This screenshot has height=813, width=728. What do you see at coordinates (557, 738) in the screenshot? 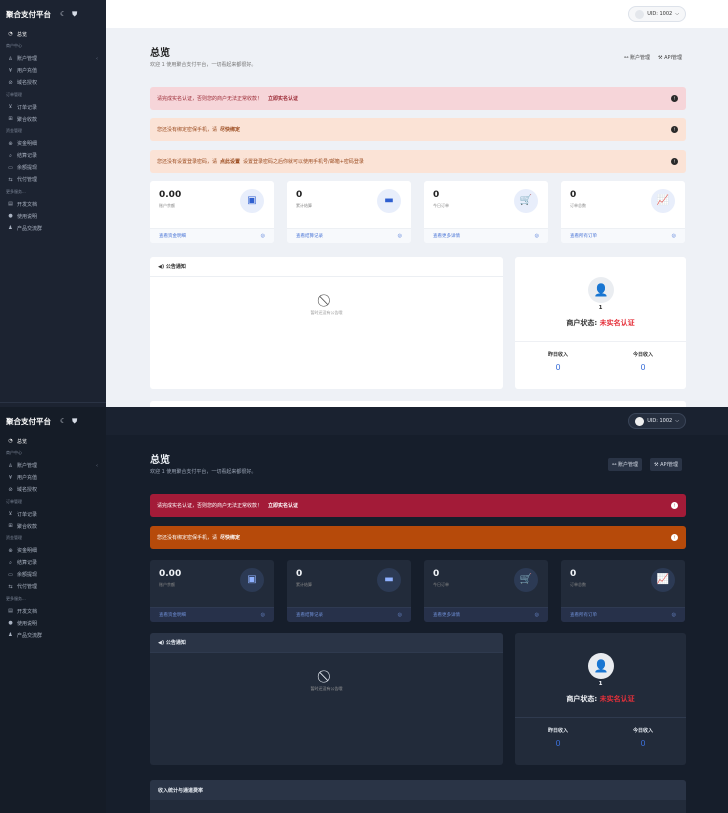
I see `yesterday-income: 昨日收入 0` at bounding box center [557, 738].